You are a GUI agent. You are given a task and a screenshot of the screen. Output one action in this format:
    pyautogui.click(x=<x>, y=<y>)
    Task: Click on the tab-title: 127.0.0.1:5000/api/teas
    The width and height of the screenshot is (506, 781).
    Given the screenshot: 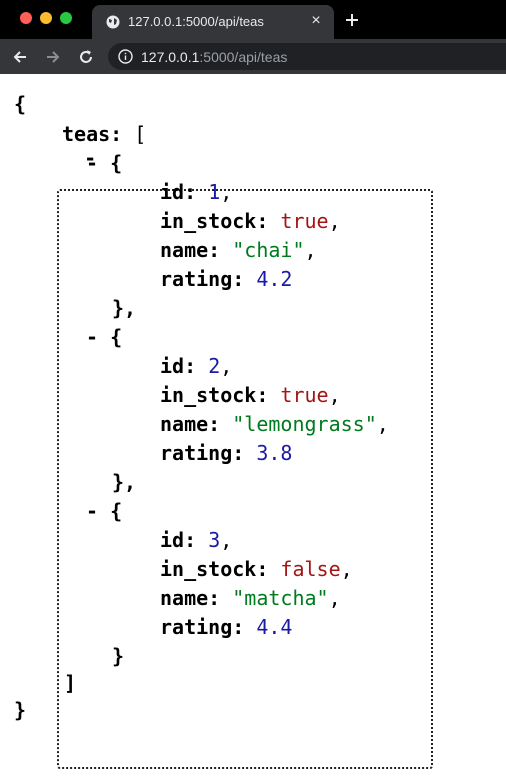 What is the action you would take?
    pyautogui.click(x=196, y=21)
    